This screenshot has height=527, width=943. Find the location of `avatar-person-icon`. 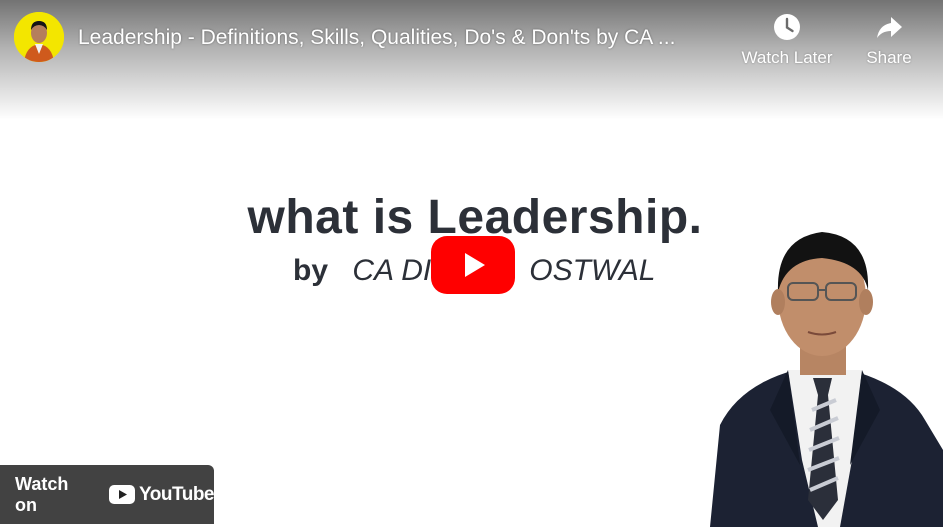

avatar-person-icon is located at coordinates (39, 37).